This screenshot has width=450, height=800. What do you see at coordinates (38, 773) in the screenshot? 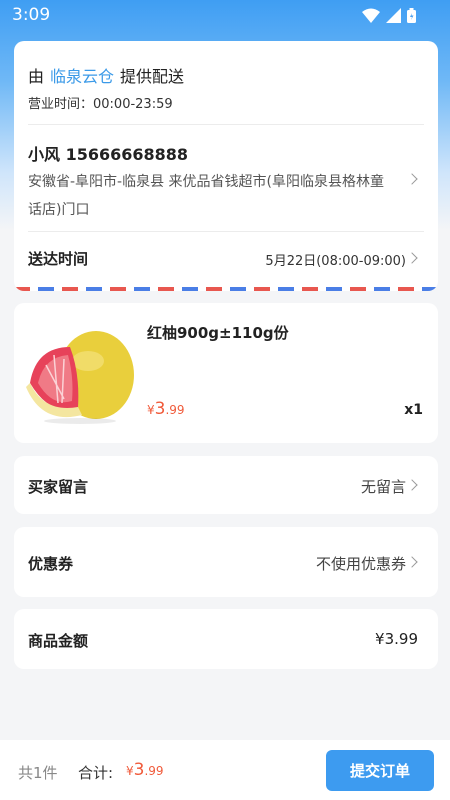
I see `item-count: 共1件` at bounding box center [38, 773].